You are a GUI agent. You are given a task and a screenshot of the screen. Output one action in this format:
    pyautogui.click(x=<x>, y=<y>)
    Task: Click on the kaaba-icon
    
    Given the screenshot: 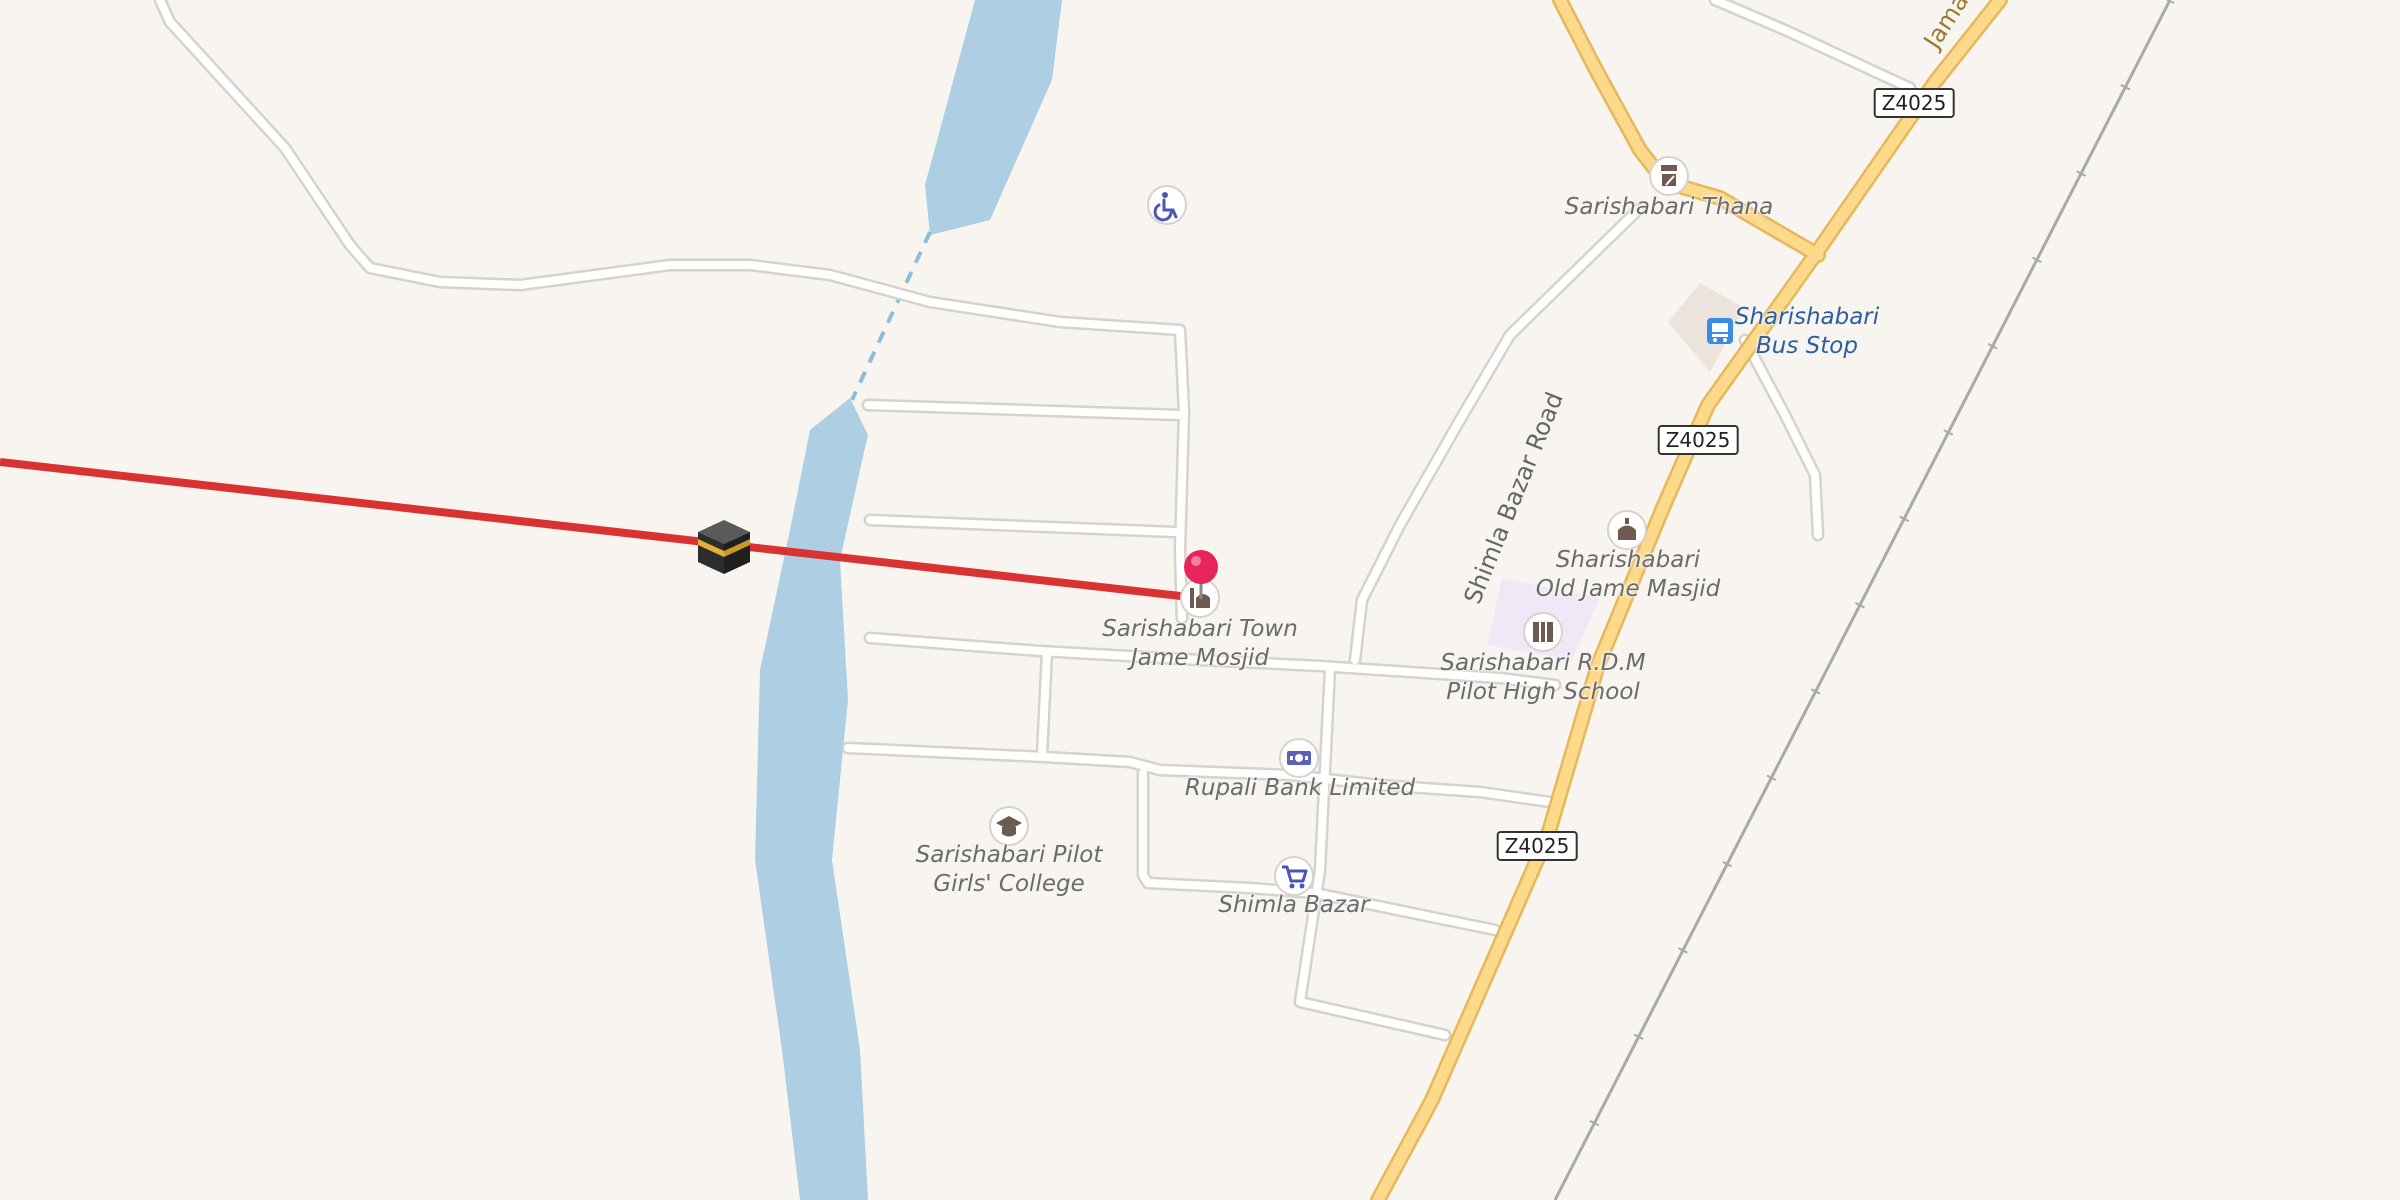 What is the action you would take?
    pyautogui.click(x=724, y=547)
    